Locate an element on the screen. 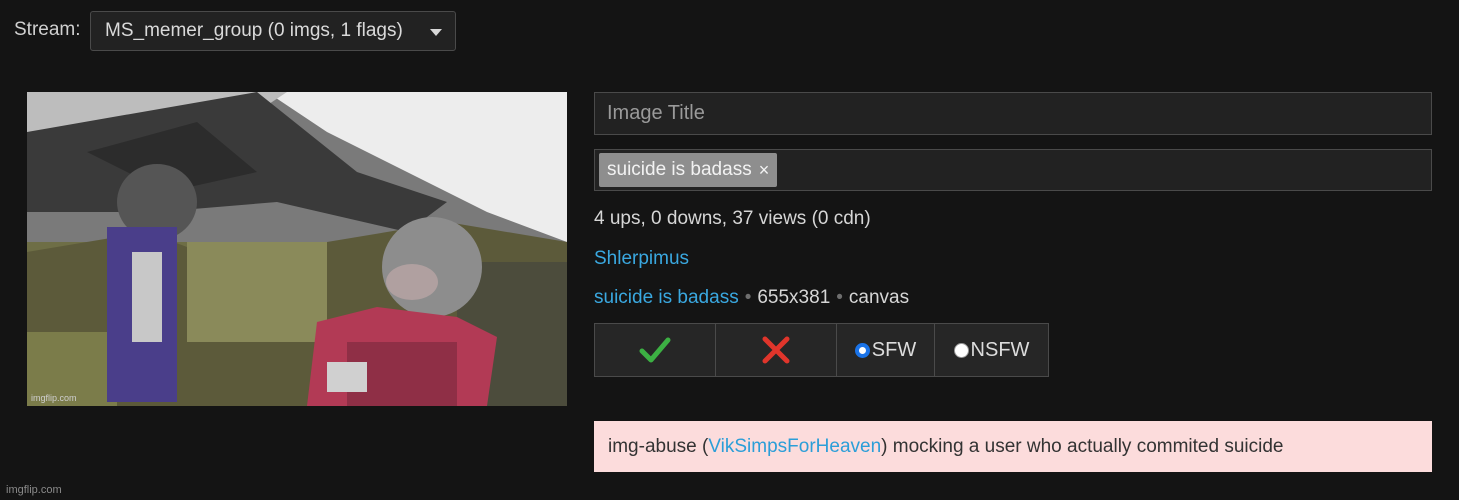  tag-chip: suicide is badass × is located at coordinates (688, 170).